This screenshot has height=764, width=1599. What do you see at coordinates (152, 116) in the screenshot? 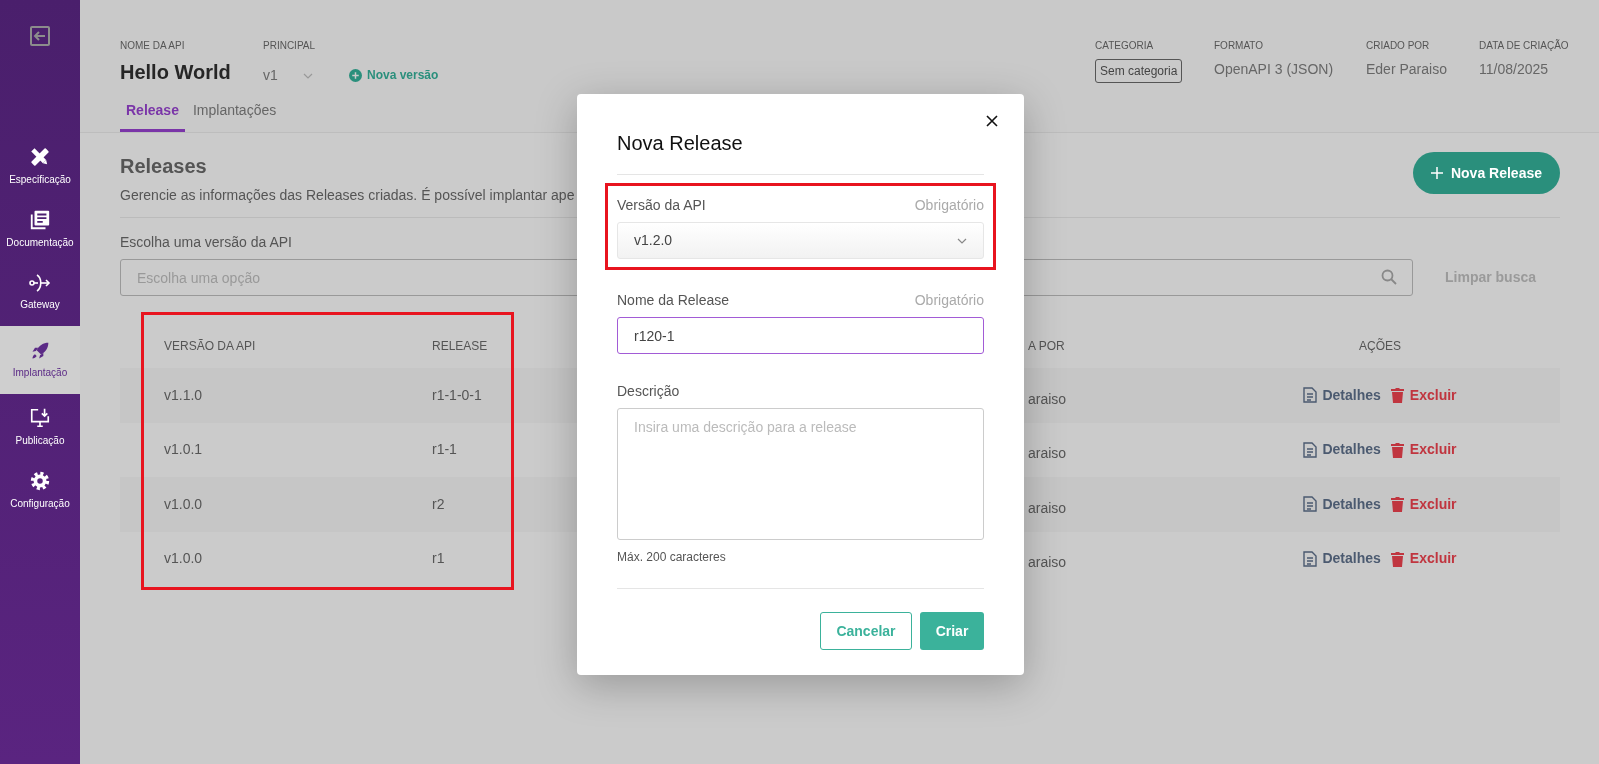
I see `tab: Release` at bounding box center [152, 116].